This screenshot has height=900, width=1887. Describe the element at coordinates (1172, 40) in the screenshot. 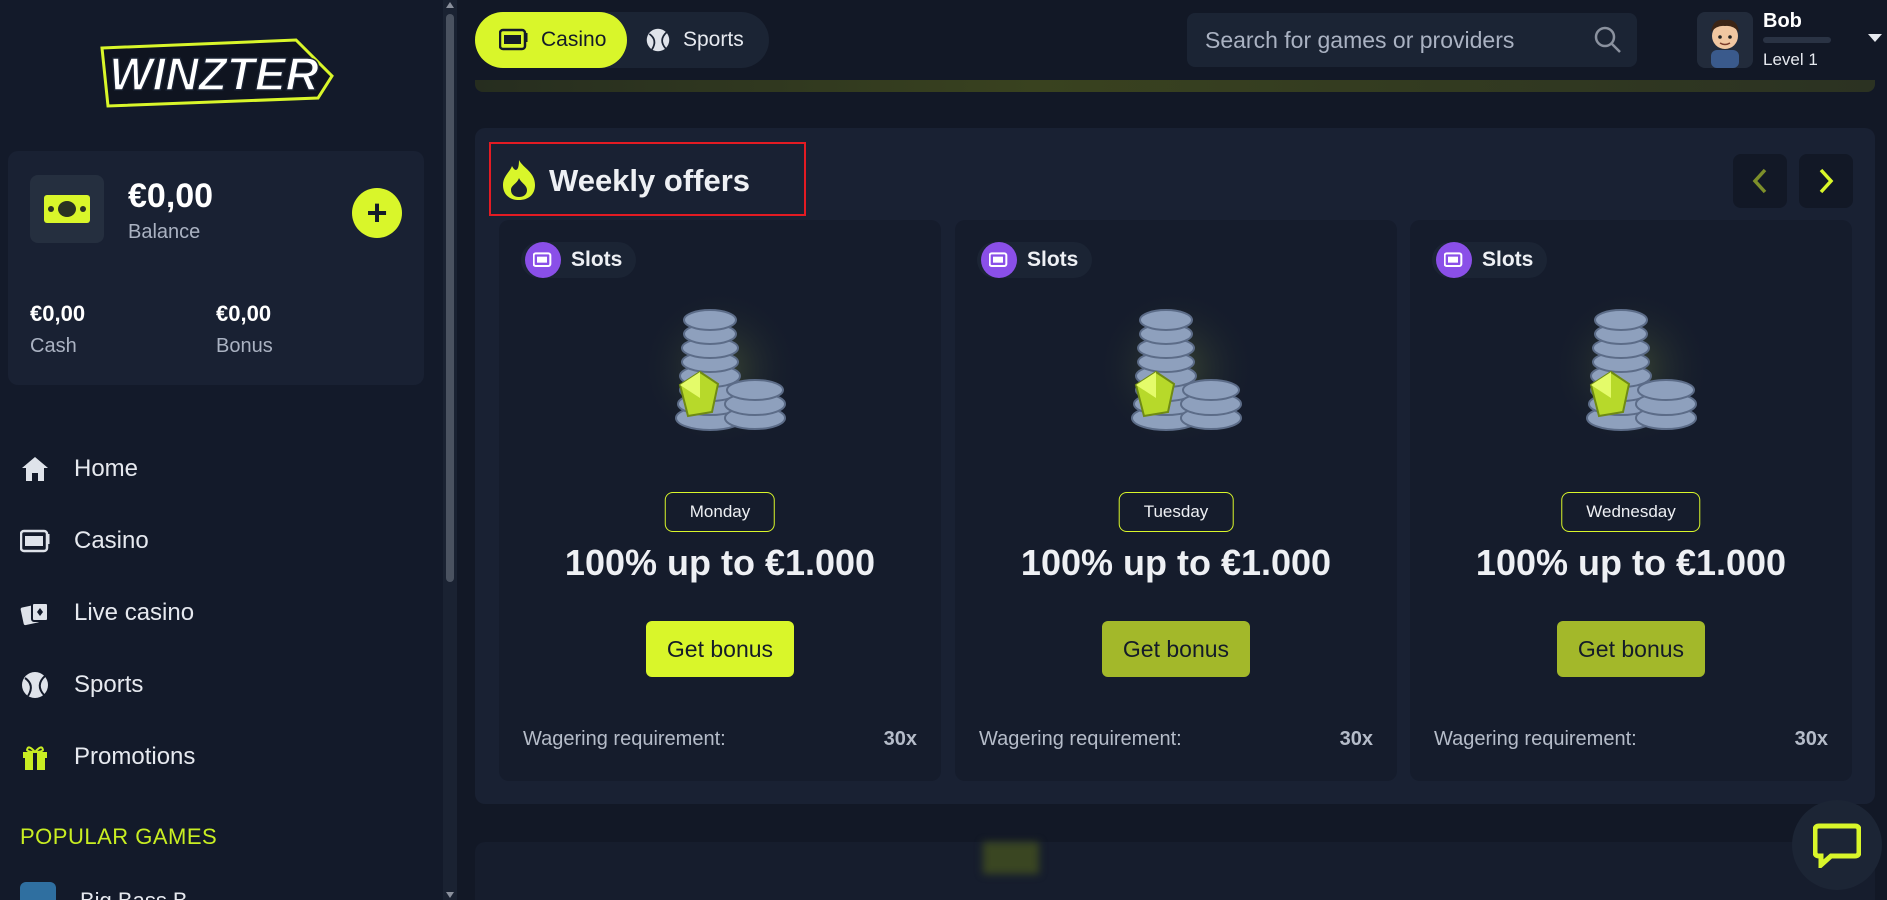

I see `top-bar: Casino Sports Bob Level 1` at that location.